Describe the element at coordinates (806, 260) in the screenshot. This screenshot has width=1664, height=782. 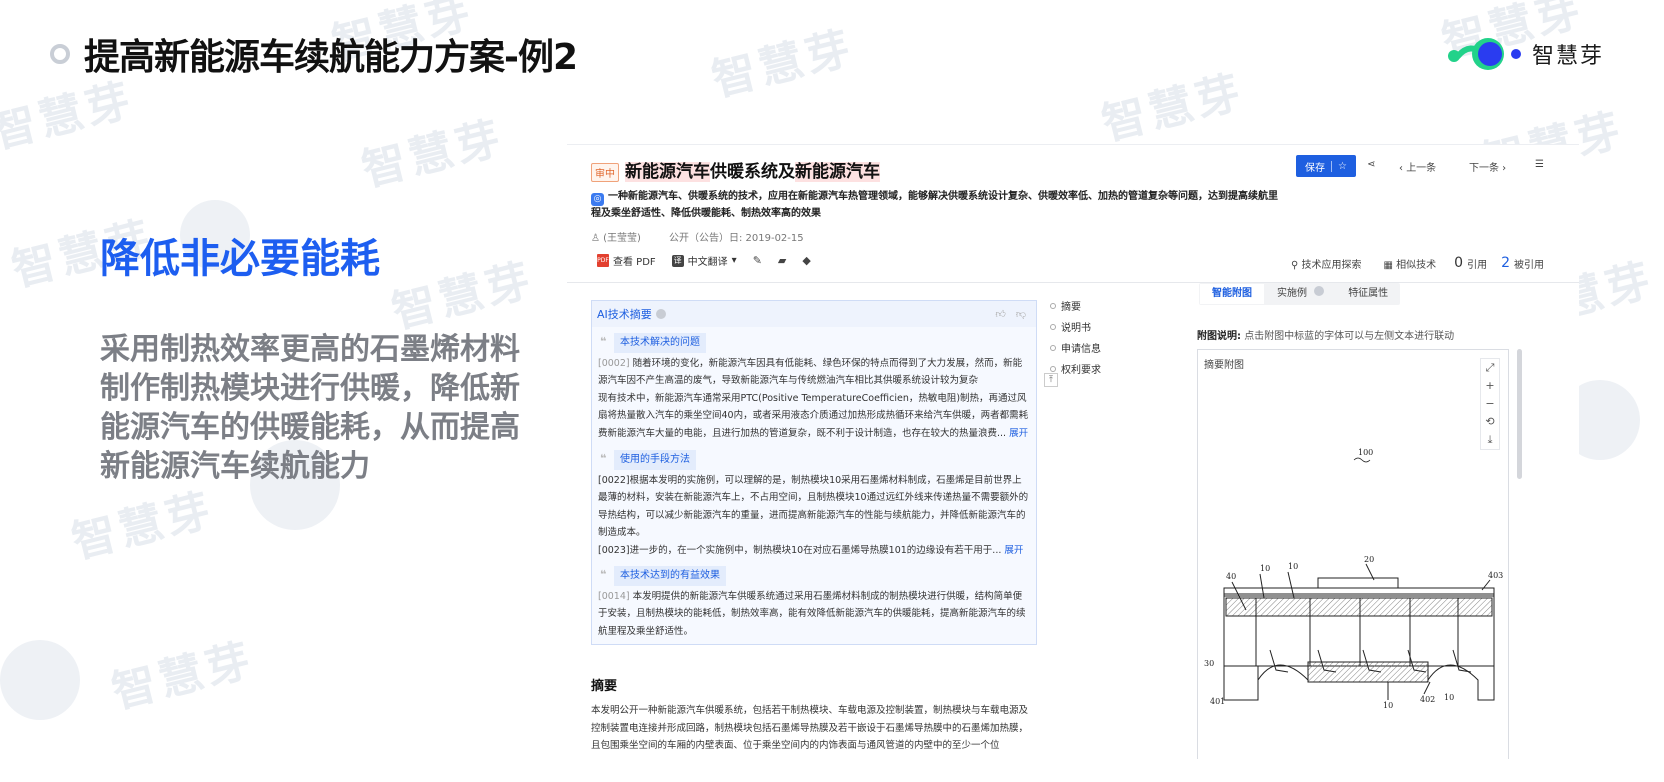
I see `tag-icon: ◆` at that location.